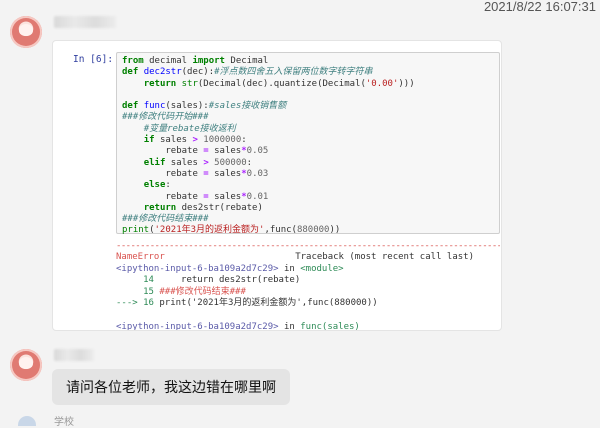  I want to click on code-line: ###修改代码开始###, so click(165, 117).